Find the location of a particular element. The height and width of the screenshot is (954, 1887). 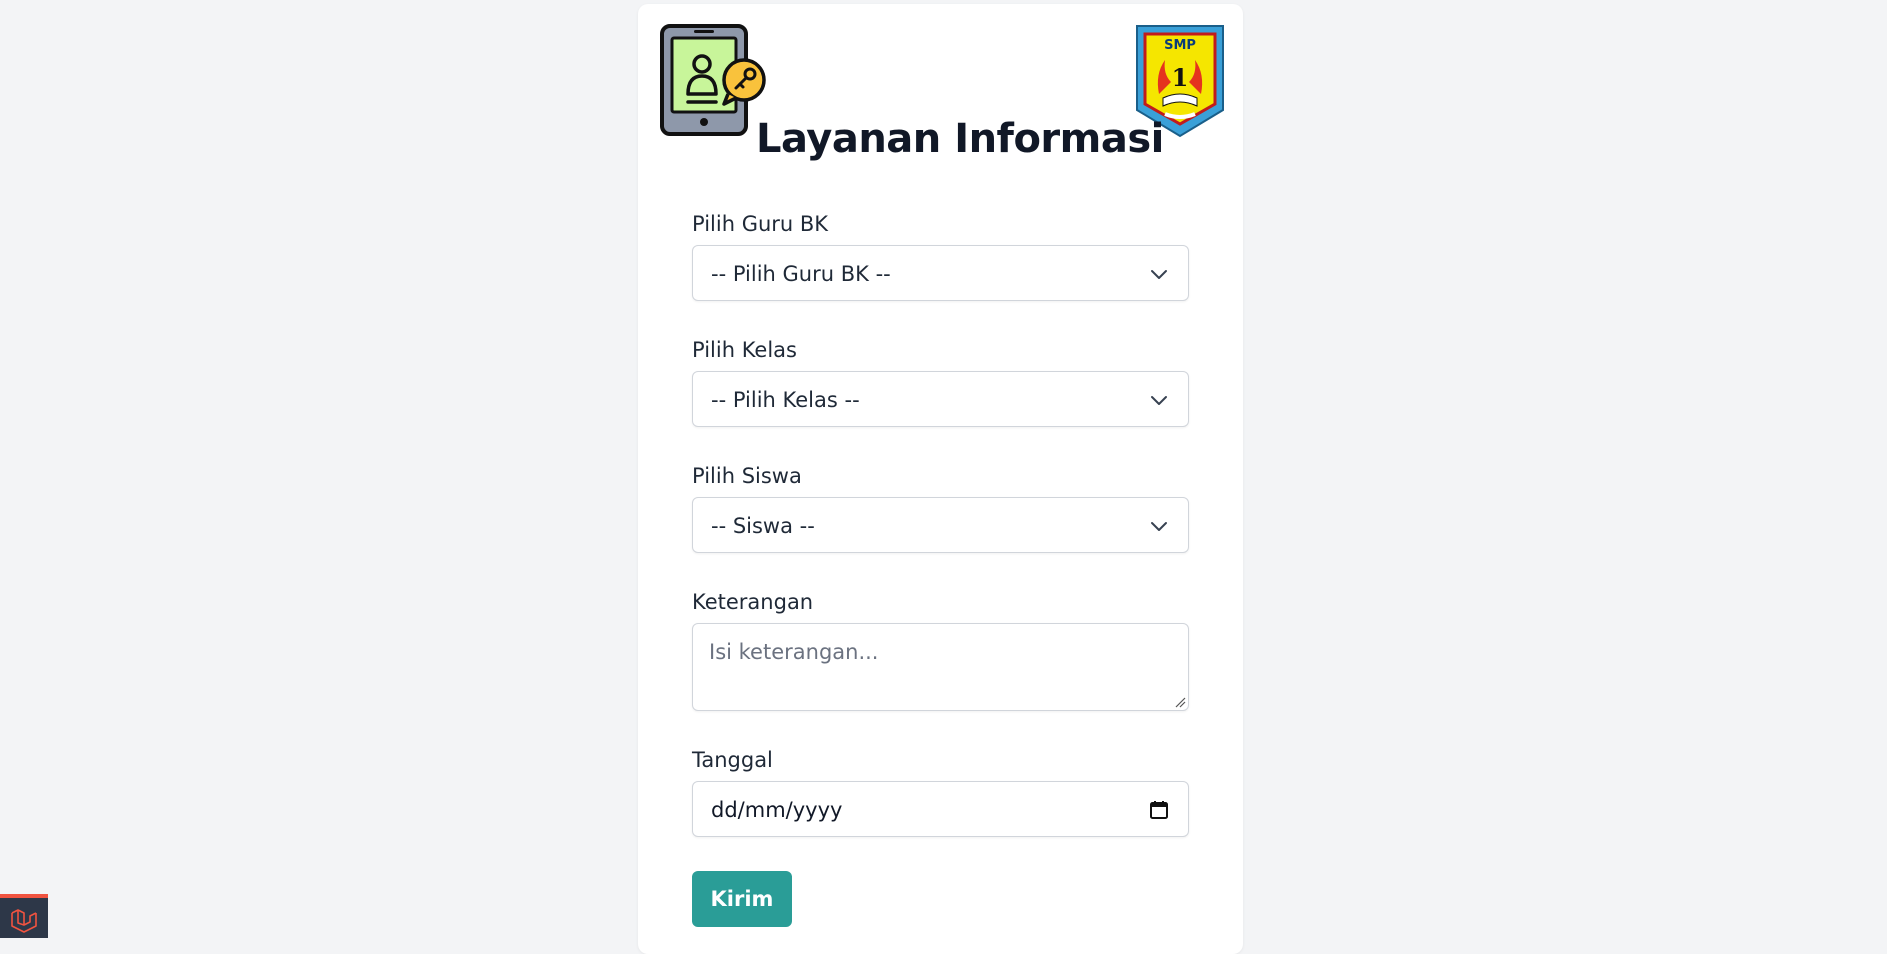

siswa-select: -- Siswa -- is located at coordinates (940, 525).